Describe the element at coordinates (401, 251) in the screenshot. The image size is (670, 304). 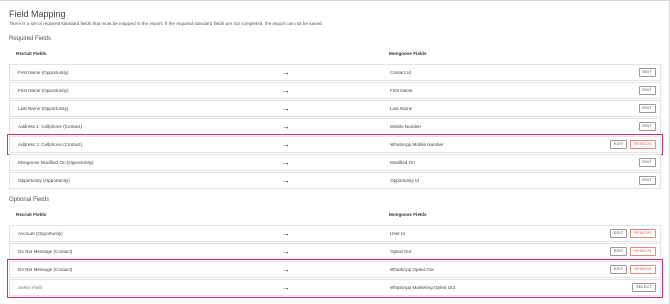
I see `mongoose-field-label: Opted Out` at that location.